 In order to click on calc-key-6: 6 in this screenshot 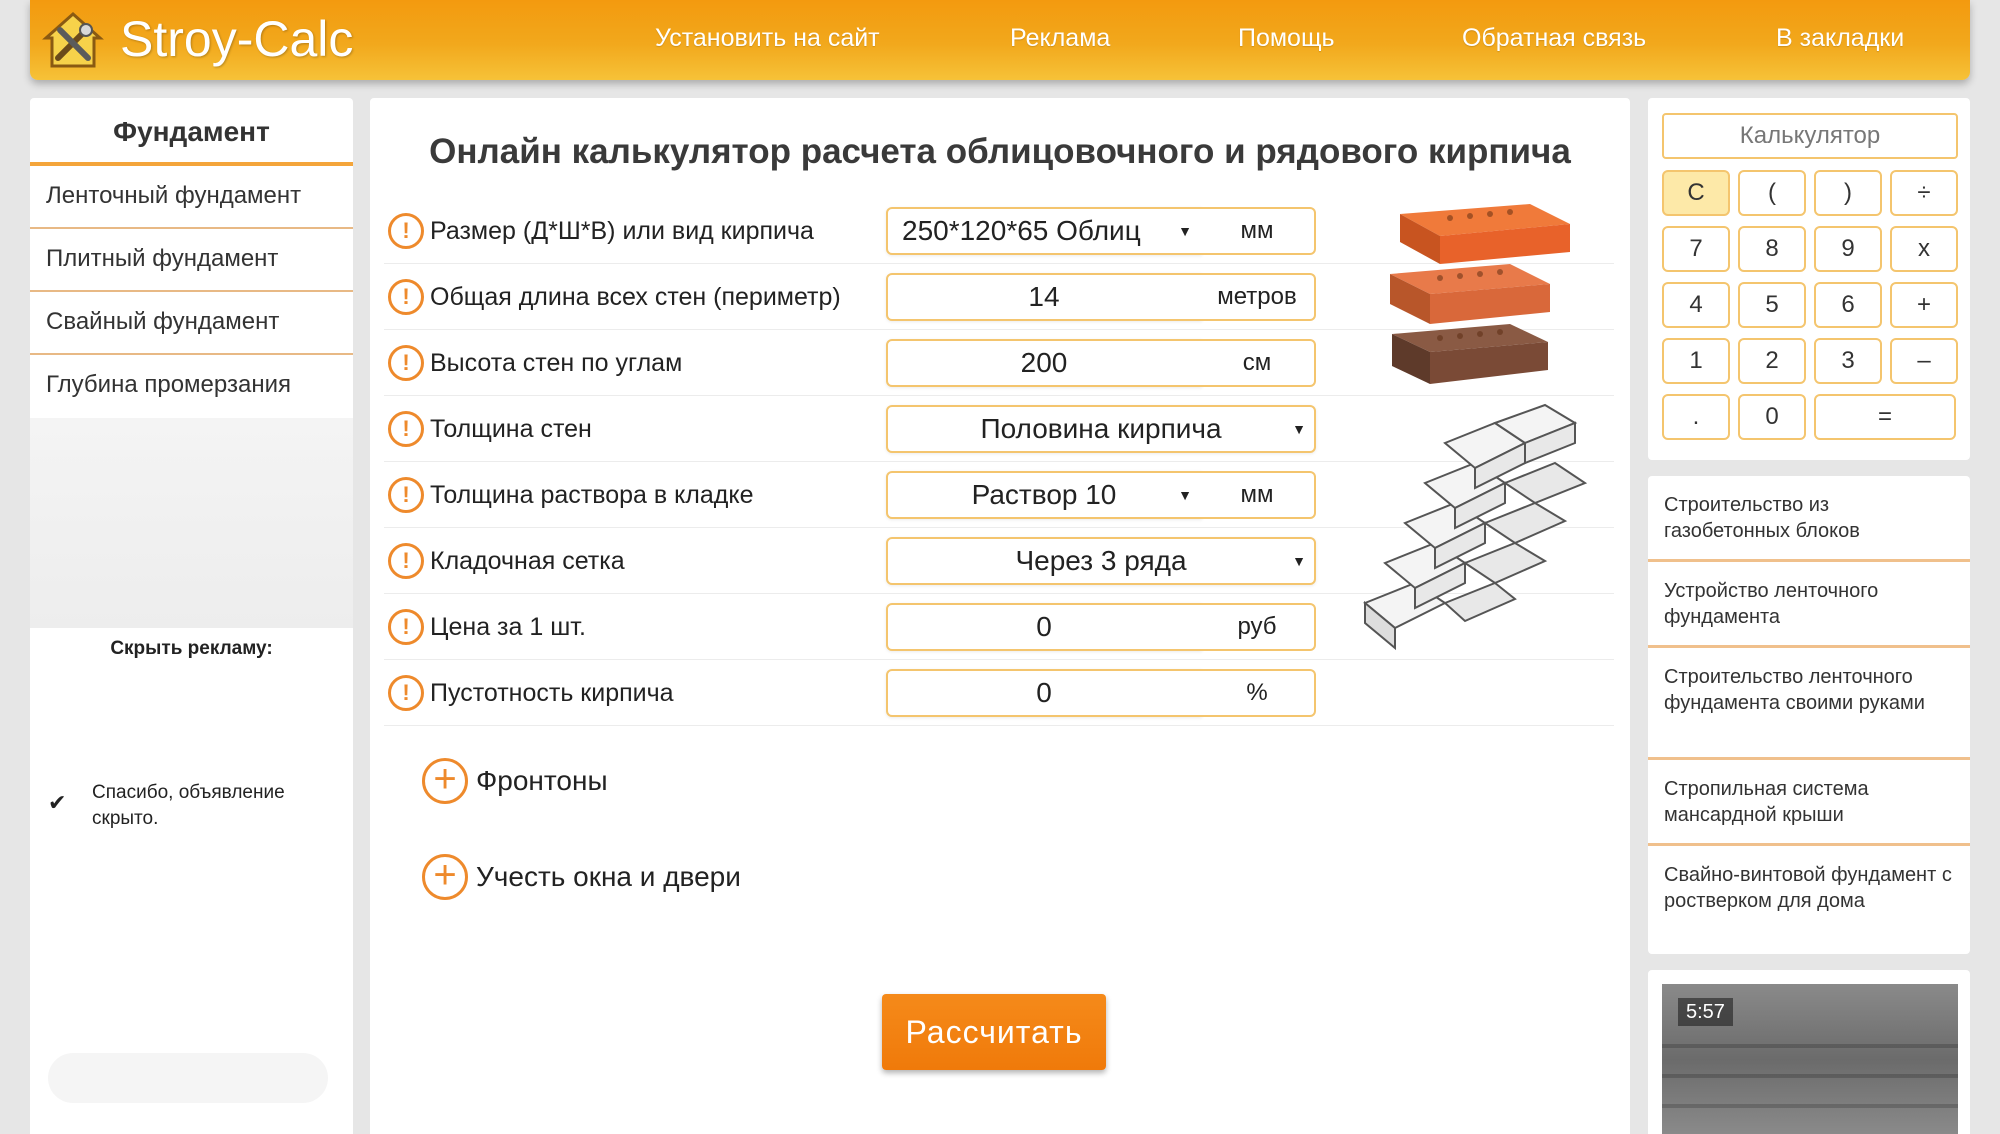, I will do `click(1848, 305)`.